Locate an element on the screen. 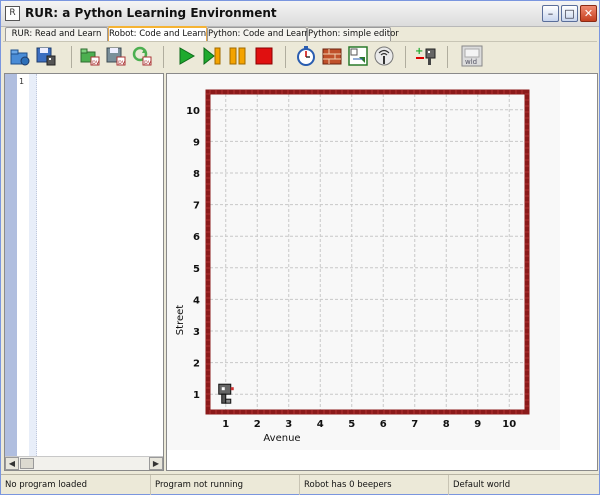 The height and width of the screenshot is (495, 600). avenue-tick-label: 4 is located at coordinates (320, 424).